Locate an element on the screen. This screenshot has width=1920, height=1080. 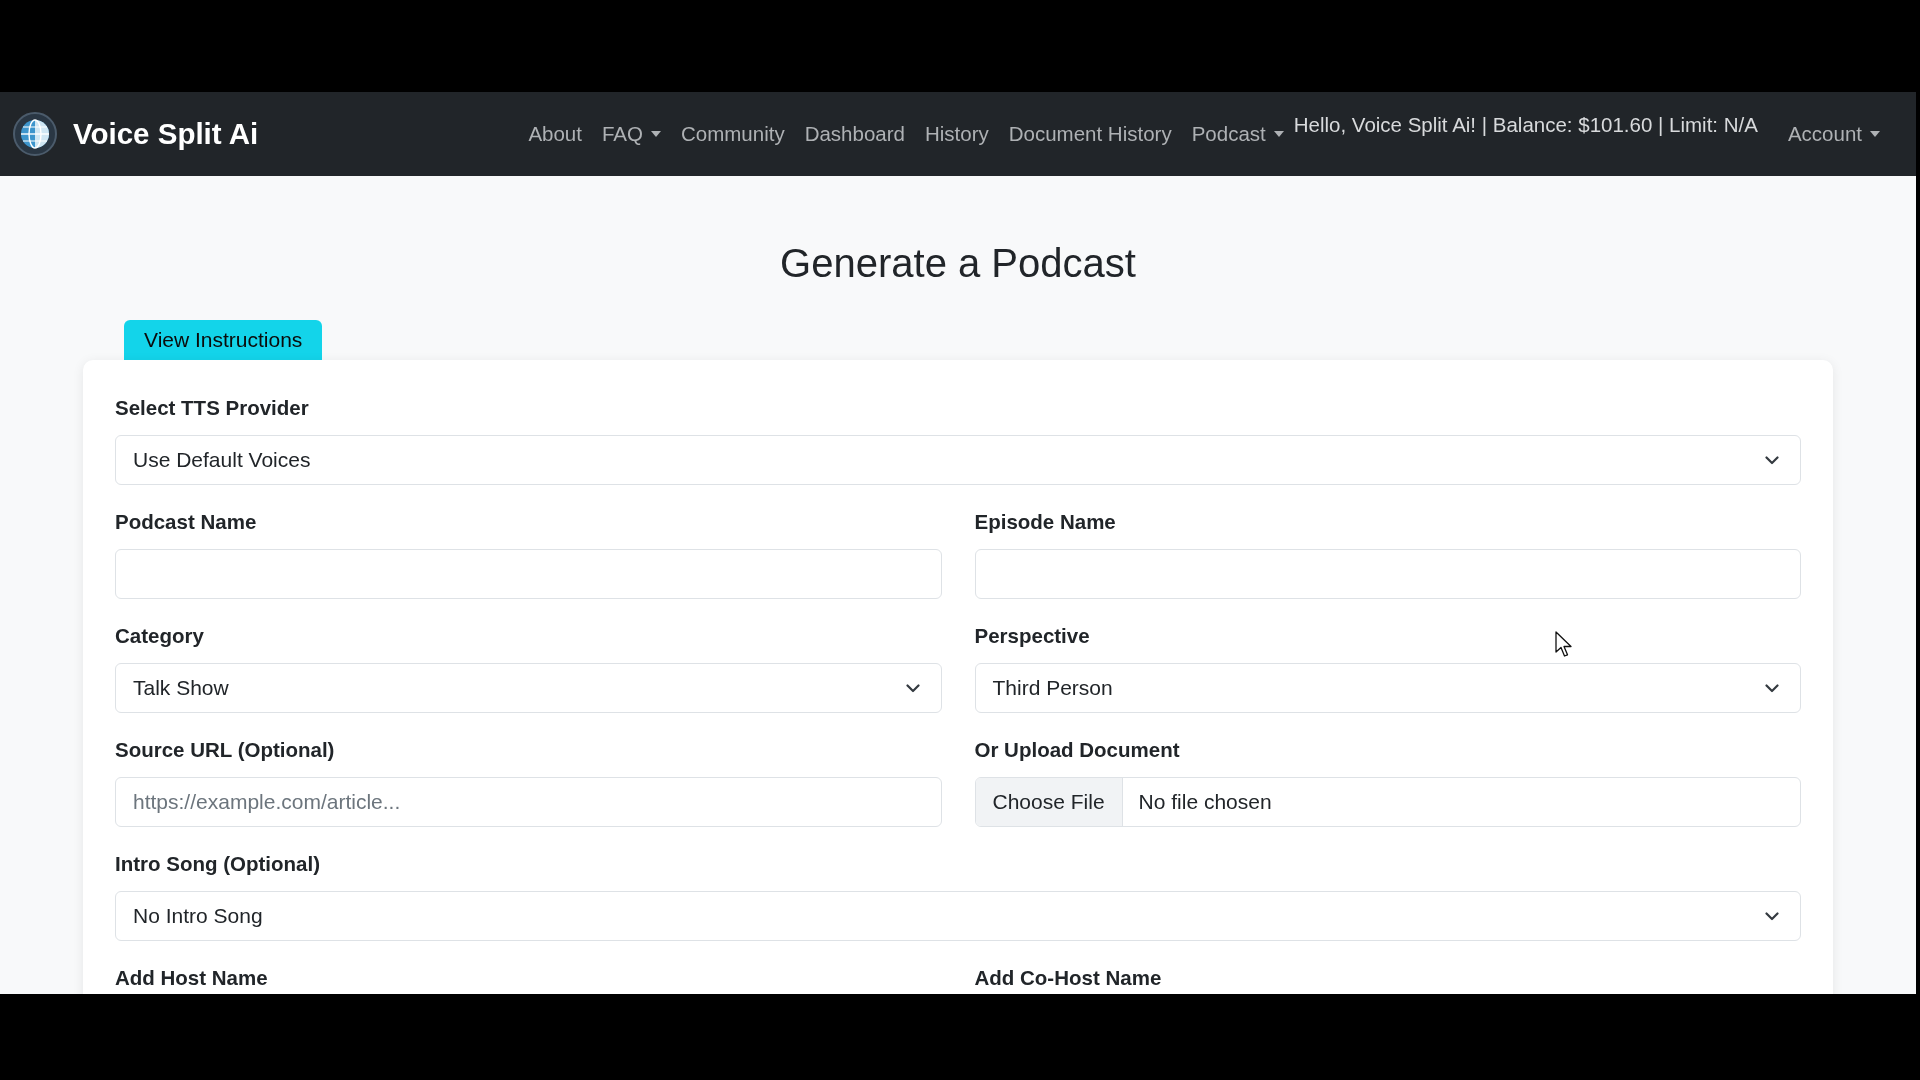
nav-link: FAQ is located at coordinates (631, 134).